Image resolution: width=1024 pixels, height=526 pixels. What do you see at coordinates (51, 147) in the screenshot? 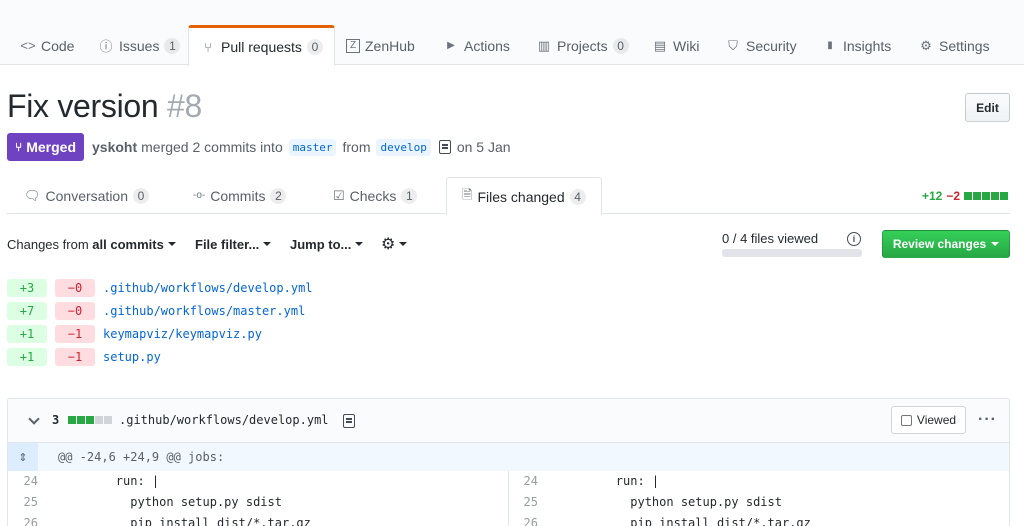
I see `status-label: Merged` at bounding box center [51, 147].